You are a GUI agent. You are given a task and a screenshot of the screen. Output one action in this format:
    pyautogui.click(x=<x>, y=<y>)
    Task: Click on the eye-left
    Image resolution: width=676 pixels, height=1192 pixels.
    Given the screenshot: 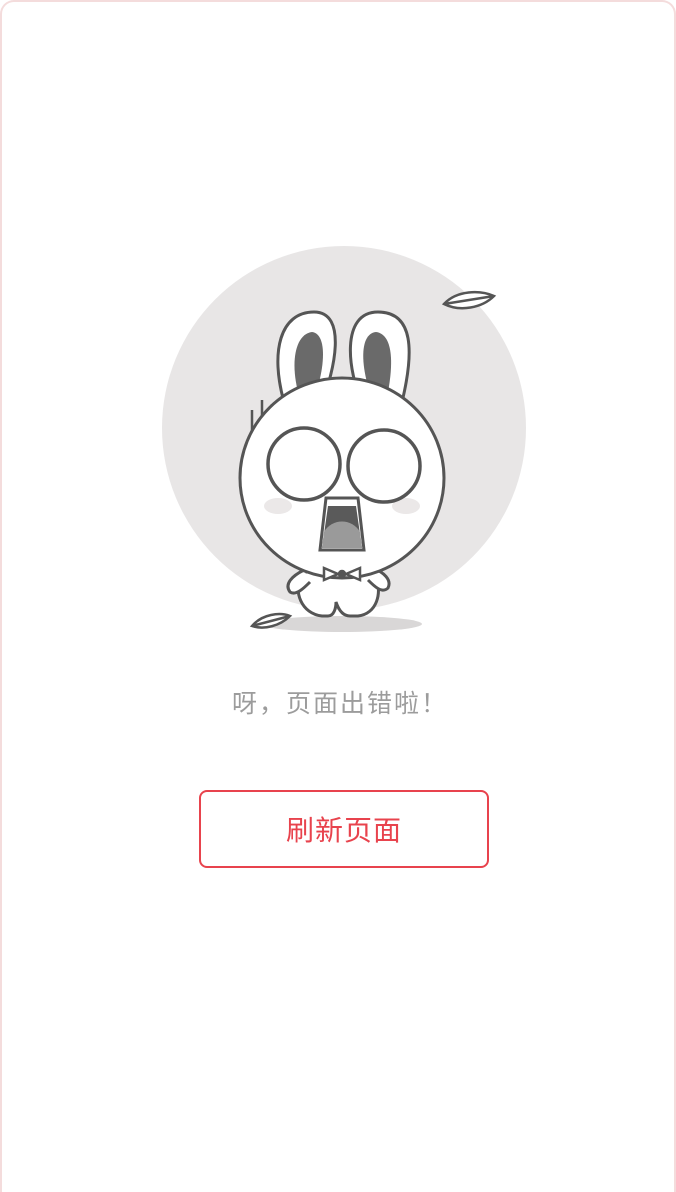 What is the action you would take?
    pyautogui.click(x=304, y=464)
    